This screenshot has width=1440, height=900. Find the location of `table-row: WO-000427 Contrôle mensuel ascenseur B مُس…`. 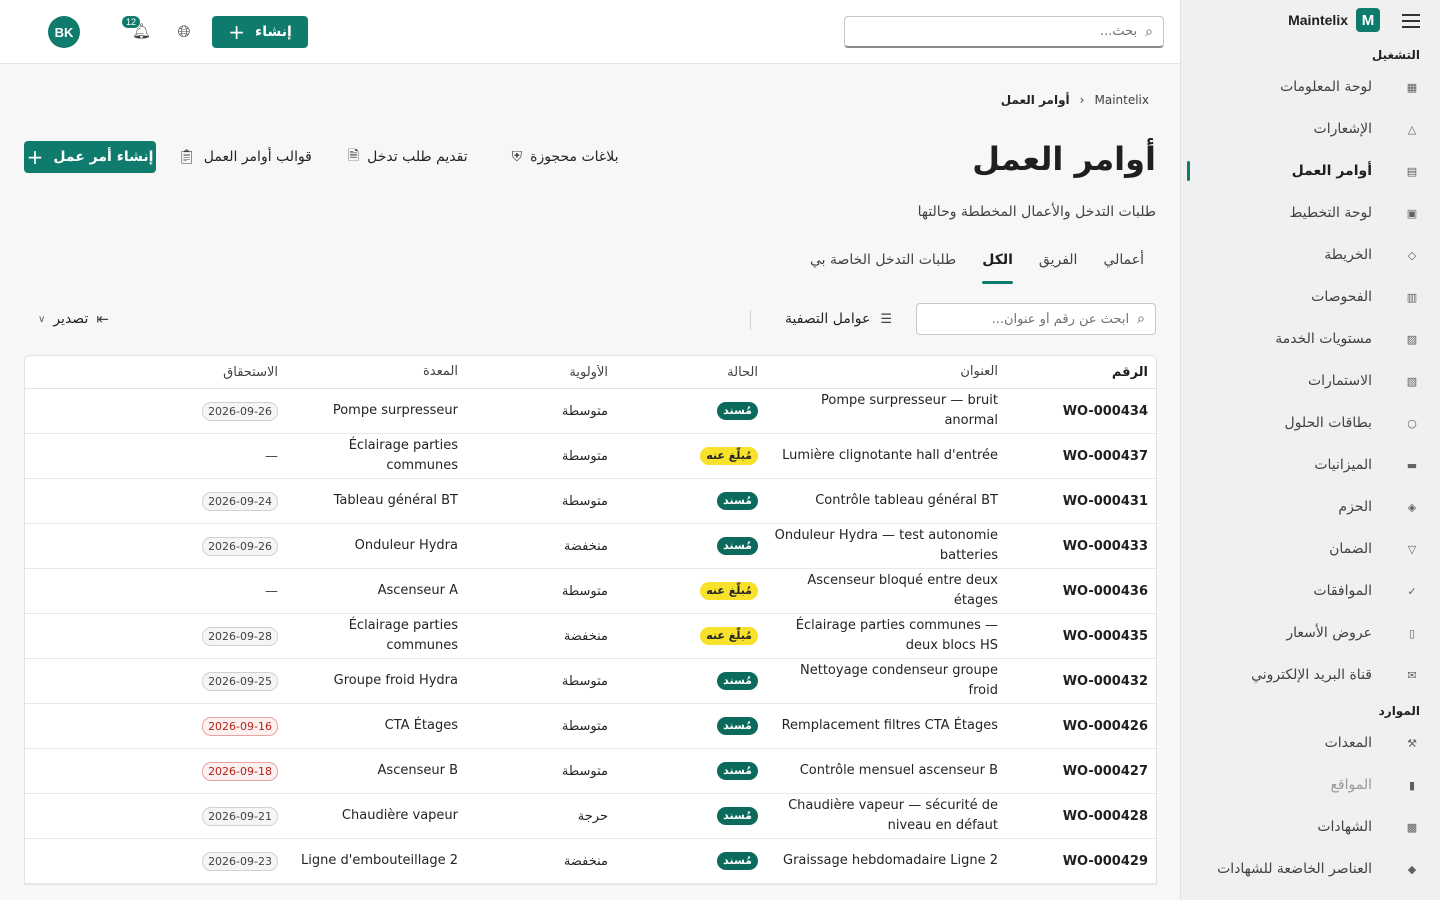

table-row: WO-000427 Contrôle mensuel ascenseur B مُس… is located at coordinates (590, 771).